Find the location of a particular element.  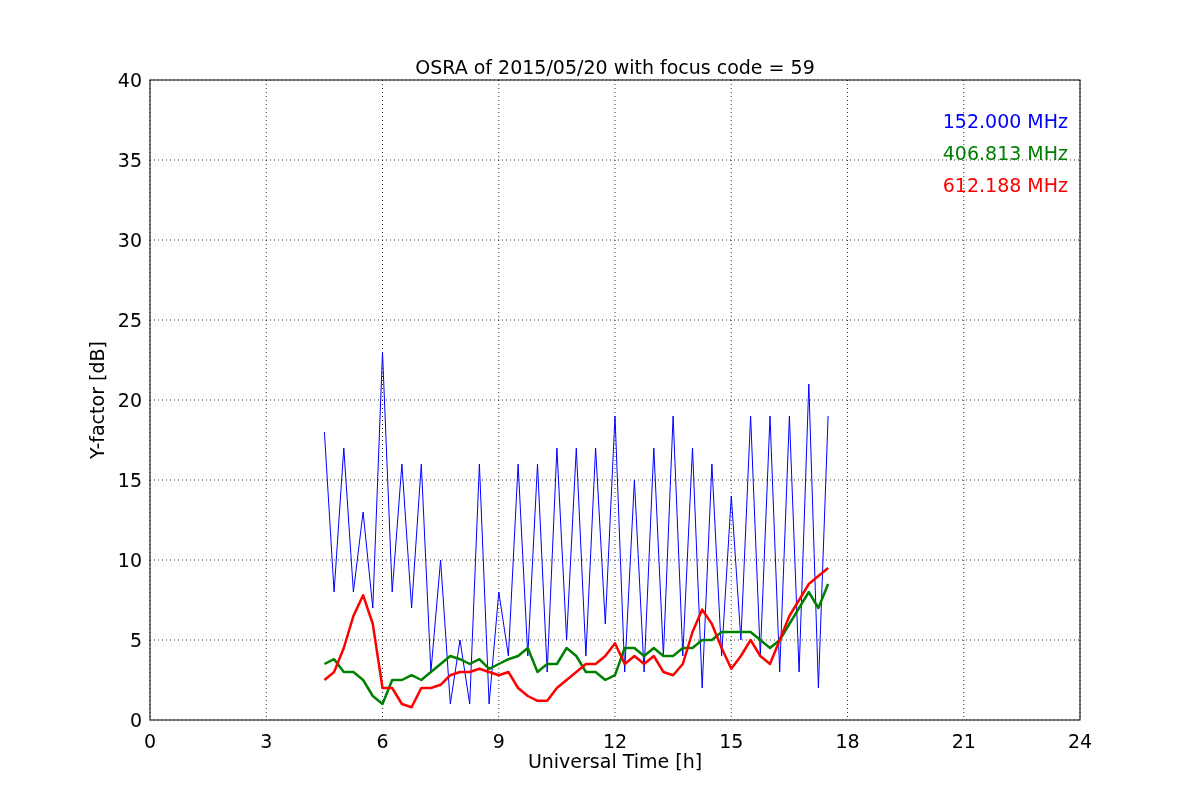

legend-label: 406.813 MHz is located at coordinates (1005, 153).